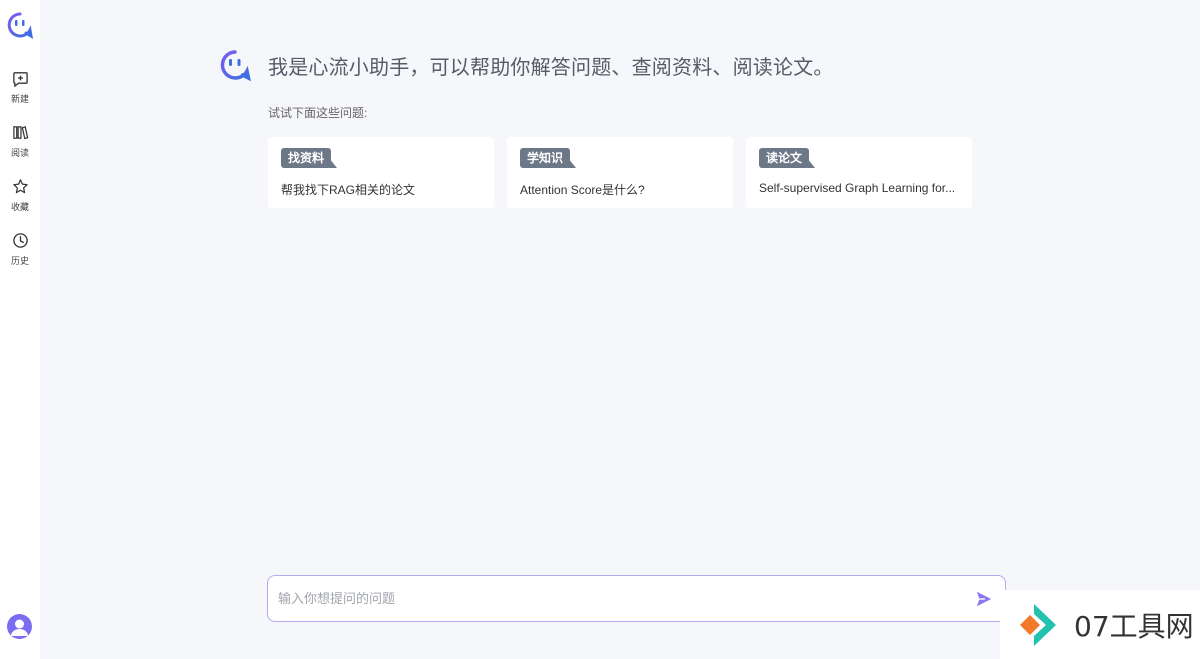 The height and width of the screenshot is (659, 1200). I want to click on sidebar-item-label: 阅读, so click(19, 153).